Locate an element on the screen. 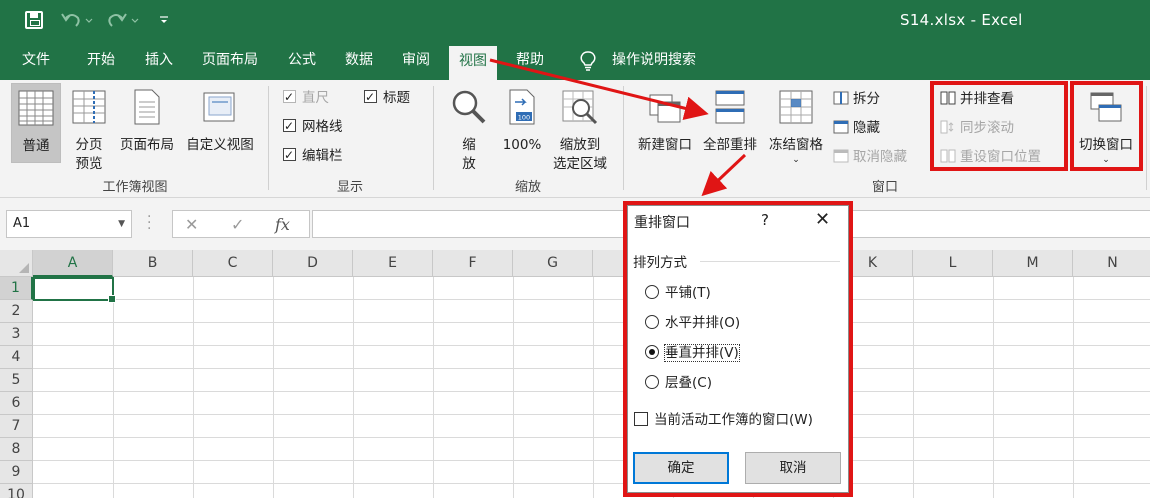 The image size is (1150, 498). hide-icon is located at coordinates (841, 127).